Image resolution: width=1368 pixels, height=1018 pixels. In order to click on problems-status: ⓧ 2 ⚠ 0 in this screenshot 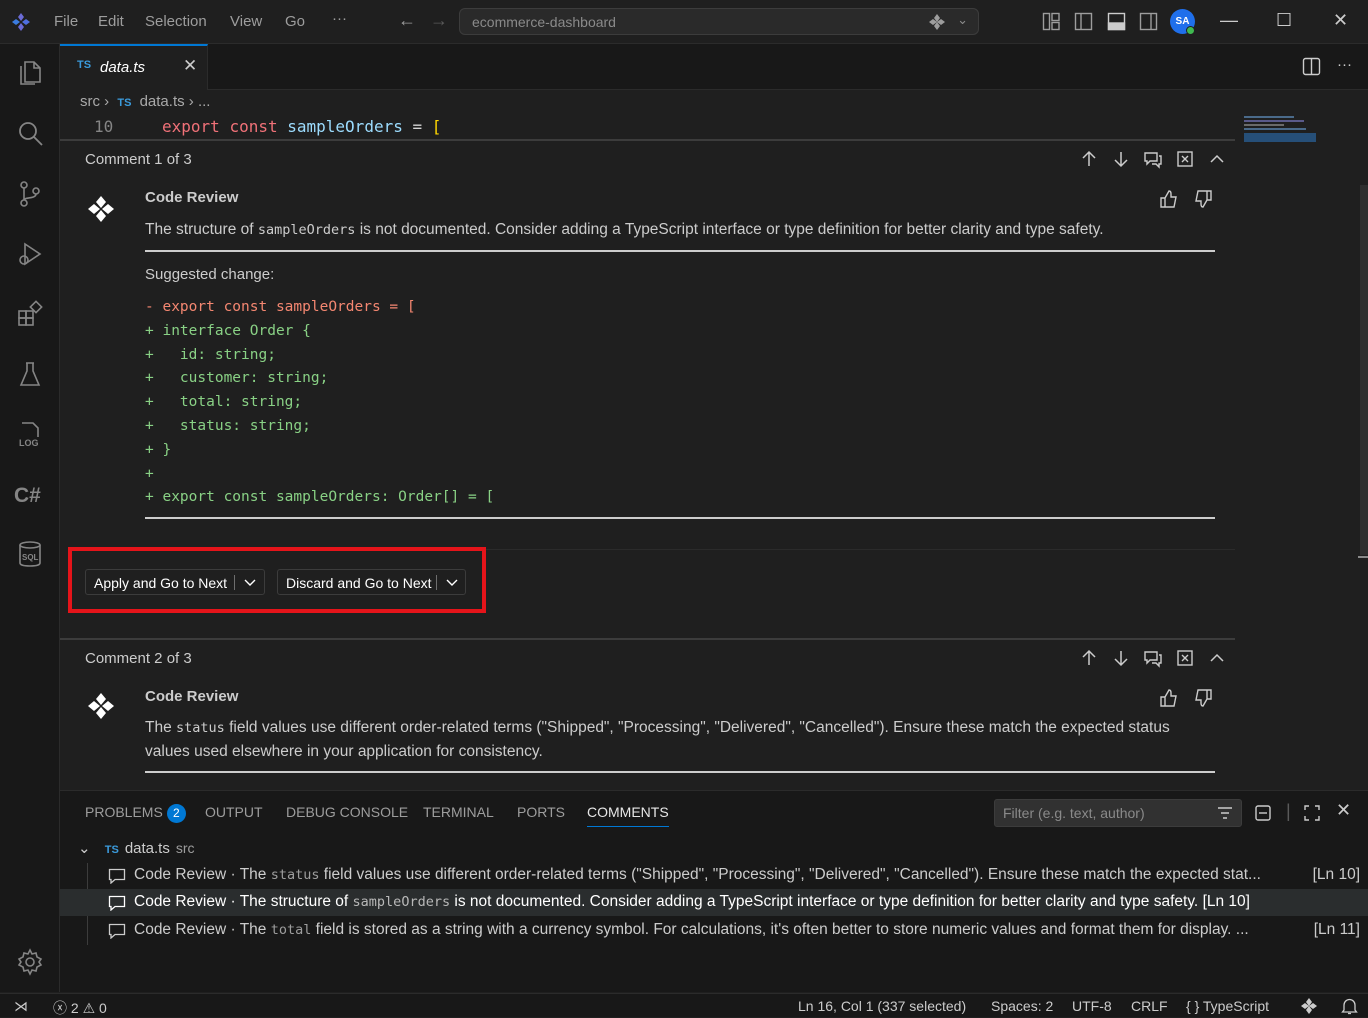, I will do `click(80, 1008)`.